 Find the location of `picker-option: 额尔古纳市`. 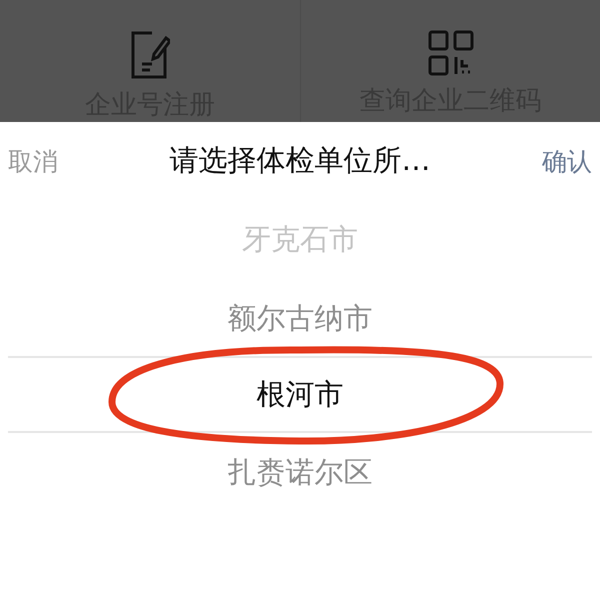

picker-option: 额尔古纳市 is located at coordinates (300, 318).